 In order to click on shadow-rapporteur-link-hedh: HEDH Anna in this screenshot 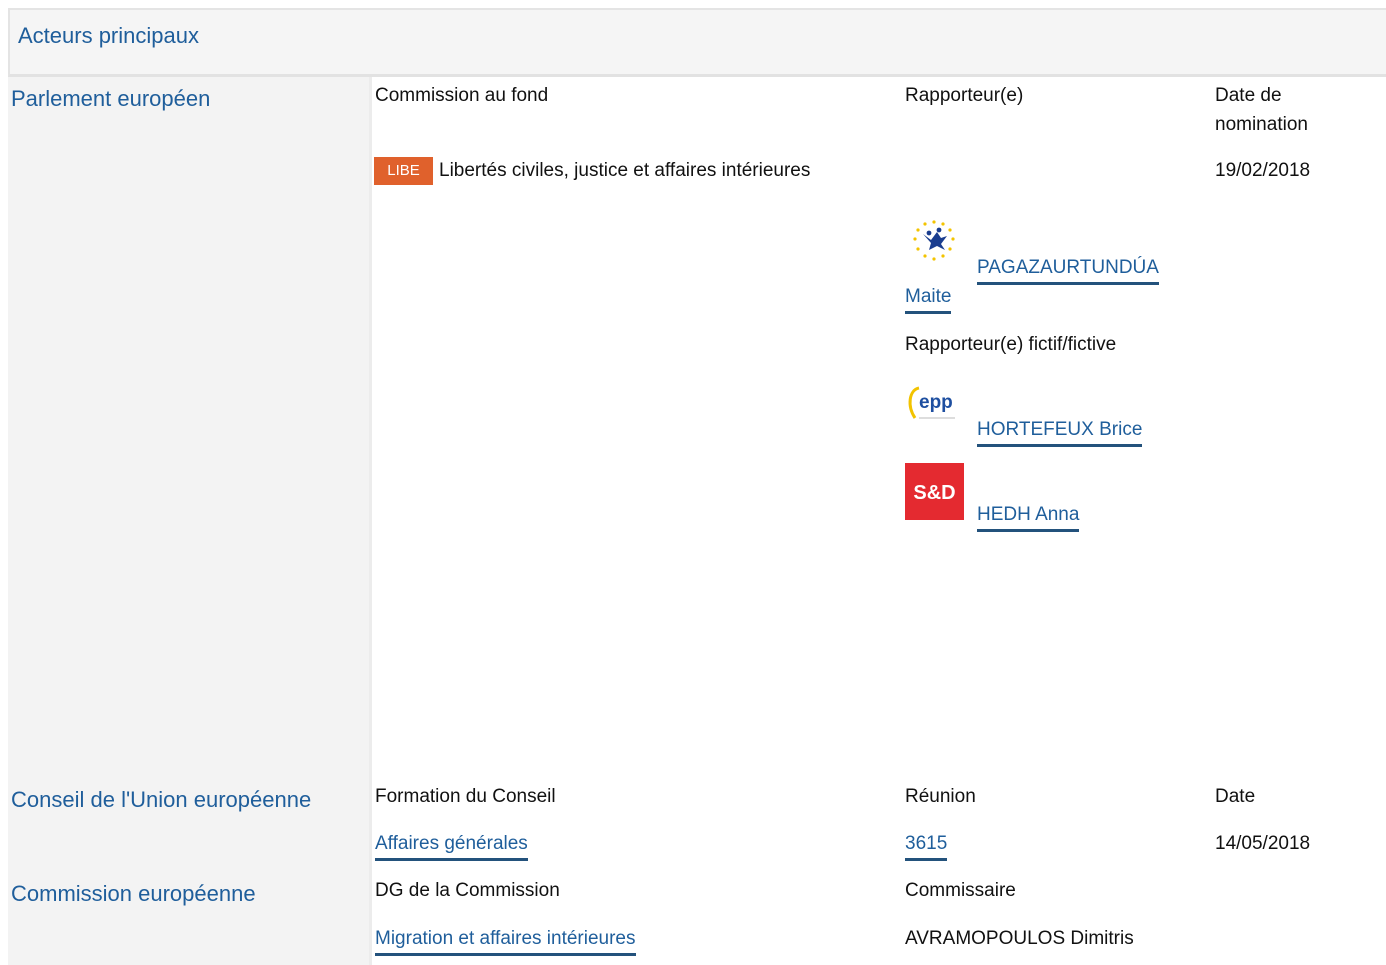, I will do `click(1028, 517)`.